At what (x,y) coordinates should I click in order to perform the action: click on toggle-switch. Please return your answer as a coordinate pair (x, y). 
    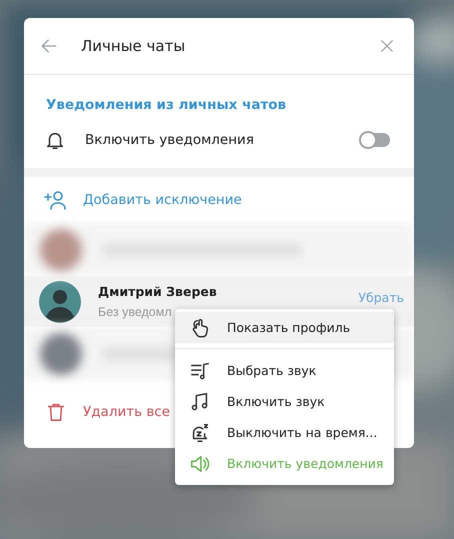
    Looking at the image, I should click on (375, 140).